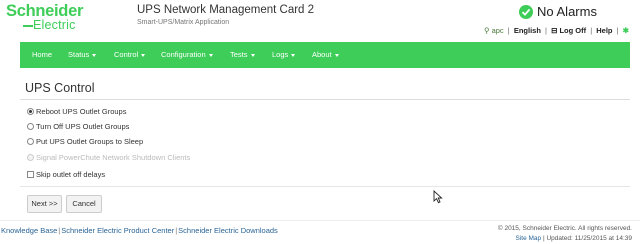  I want to click on button-divider, so click(325, 186).